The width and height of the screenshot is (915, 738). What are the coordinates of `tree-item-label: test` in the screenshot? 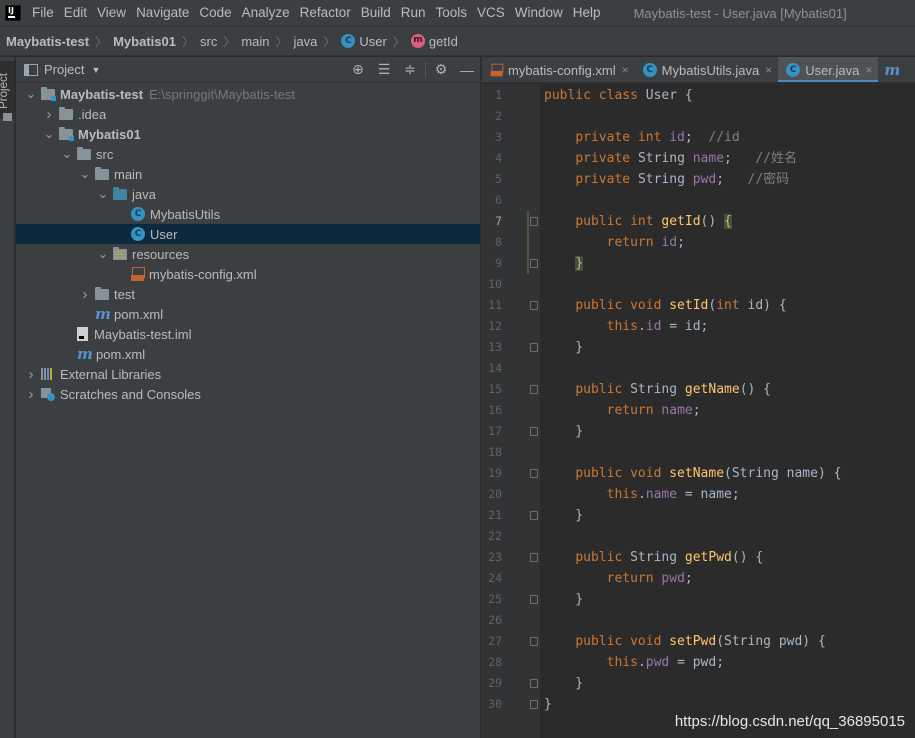 It's located at (124, 294).